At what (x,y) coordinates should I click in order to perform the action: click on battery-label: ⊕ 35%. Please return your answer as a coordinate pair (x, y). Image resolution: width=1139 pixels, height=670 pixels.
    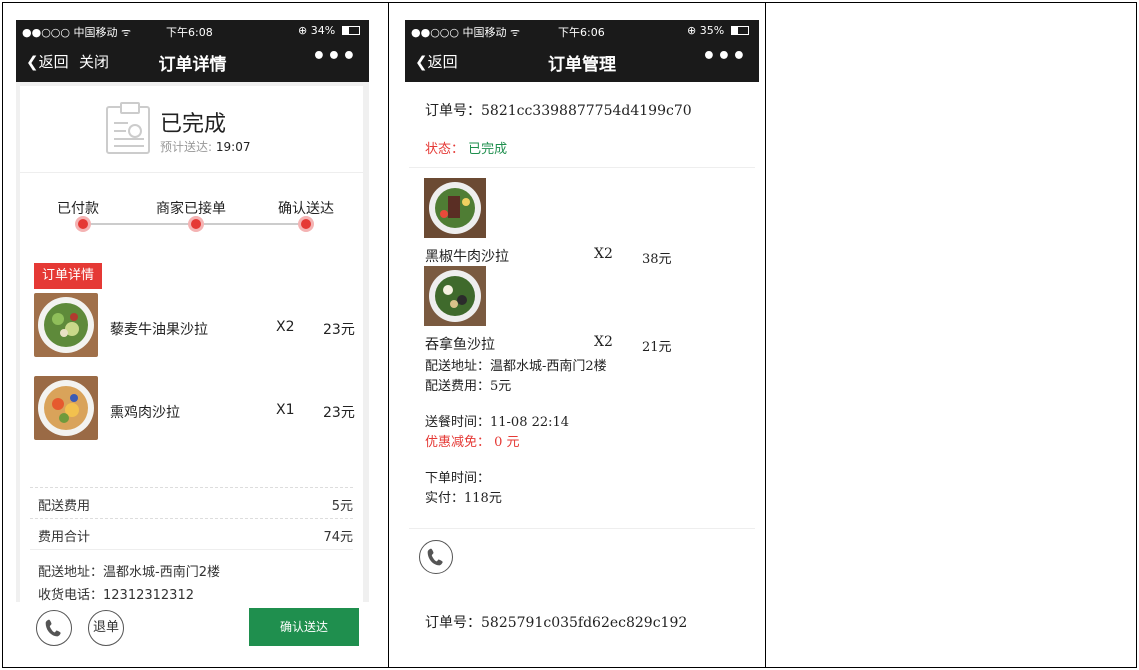
    Looking at the image, I should click on (706, 30).